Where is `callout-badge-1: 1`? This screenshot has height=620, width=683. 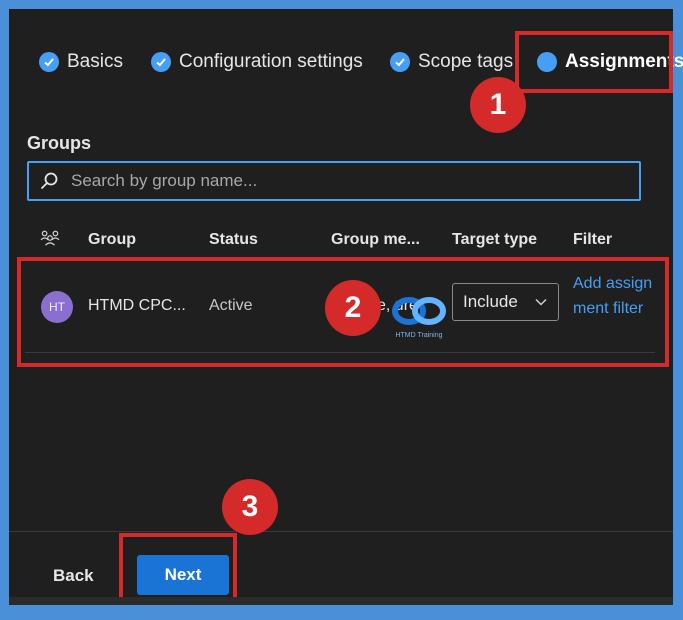
callout-badge-1: 1 is located at coordinates (498, 105).